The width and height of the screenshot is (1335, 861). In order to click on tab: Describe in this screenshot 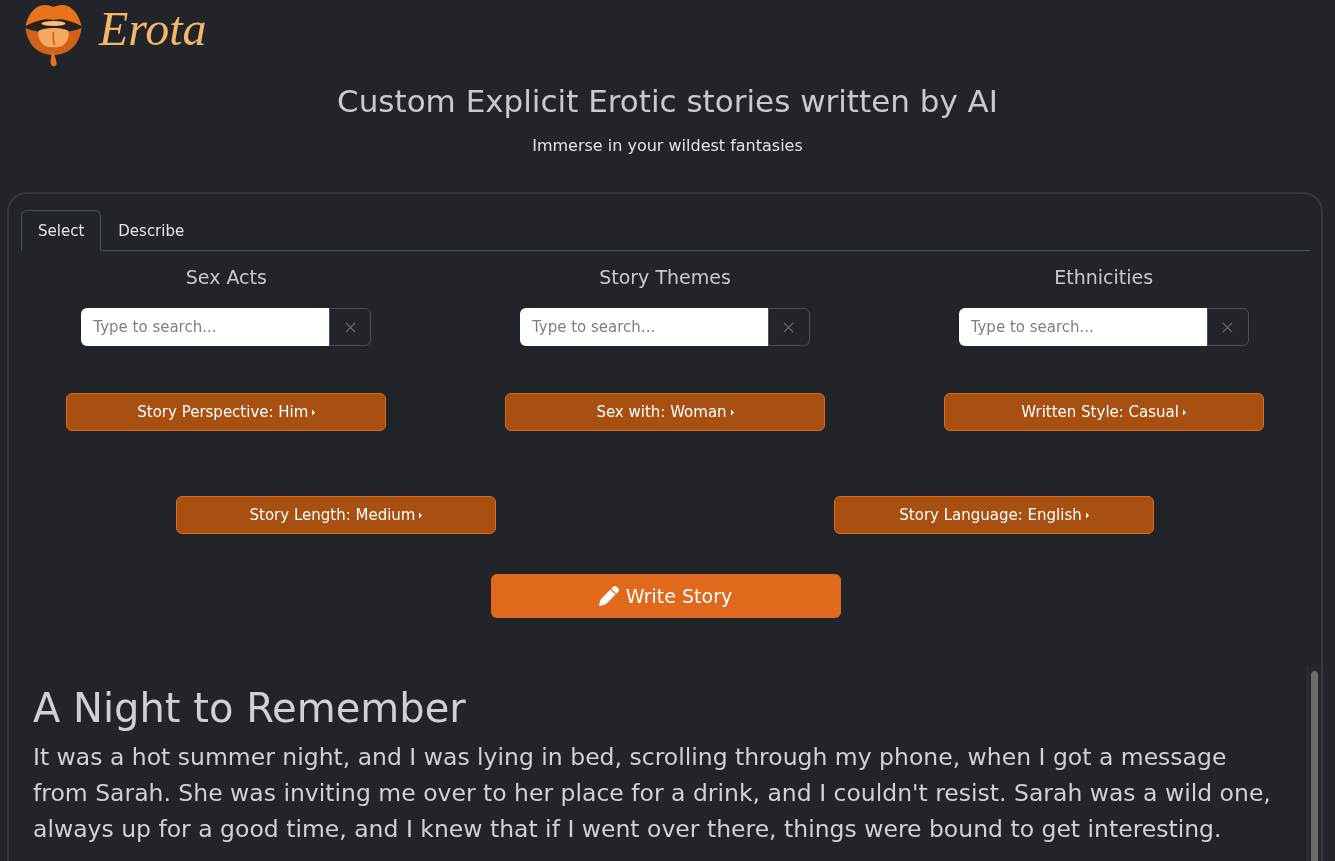, I will do `click(151, 230)`.